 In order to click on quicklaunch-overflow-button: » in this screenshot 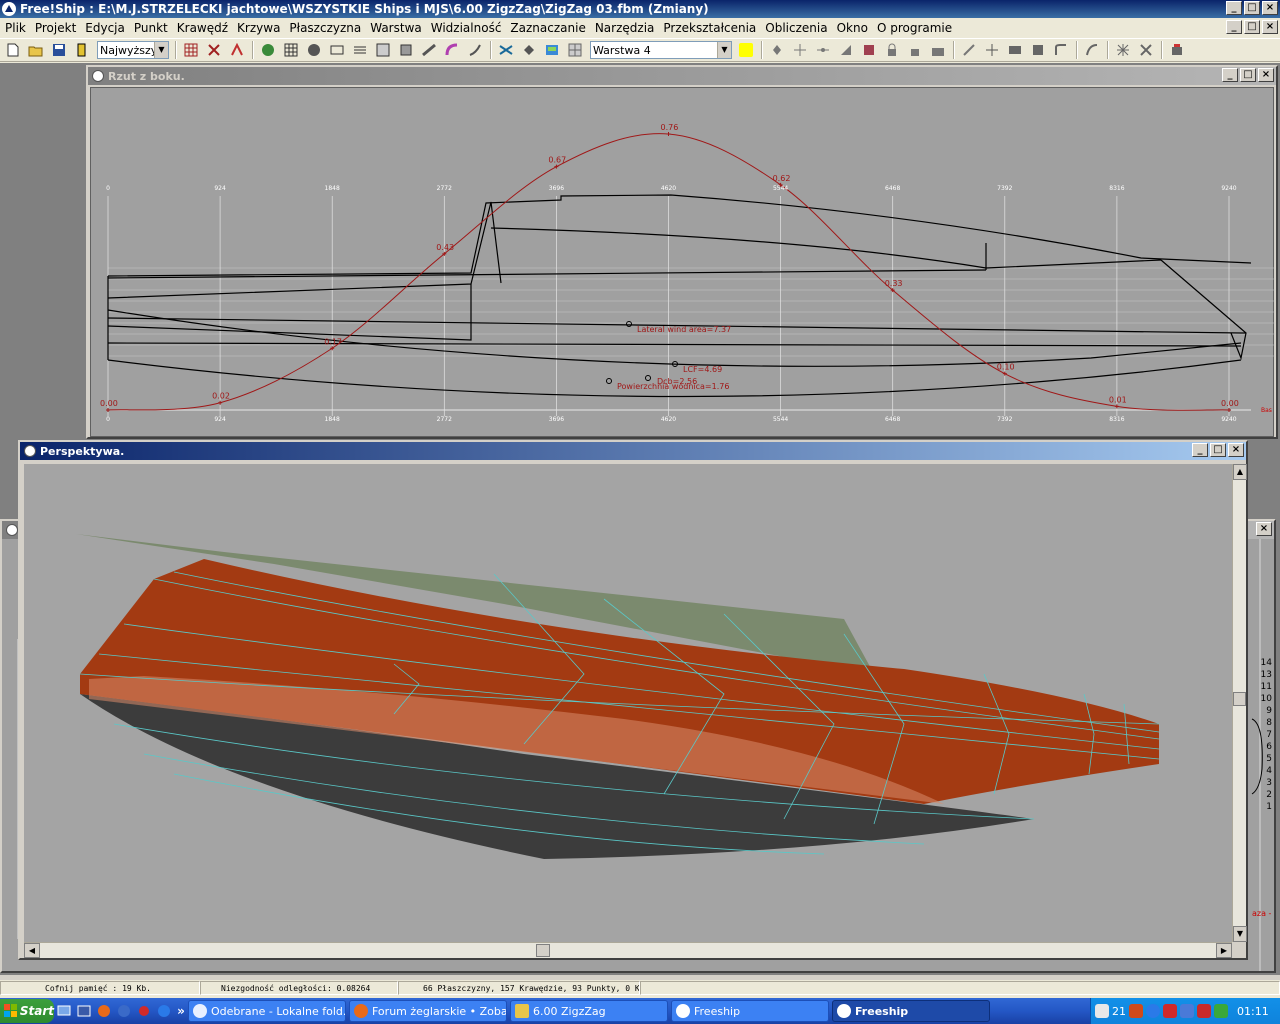, I will do `click(181, 1011)`.